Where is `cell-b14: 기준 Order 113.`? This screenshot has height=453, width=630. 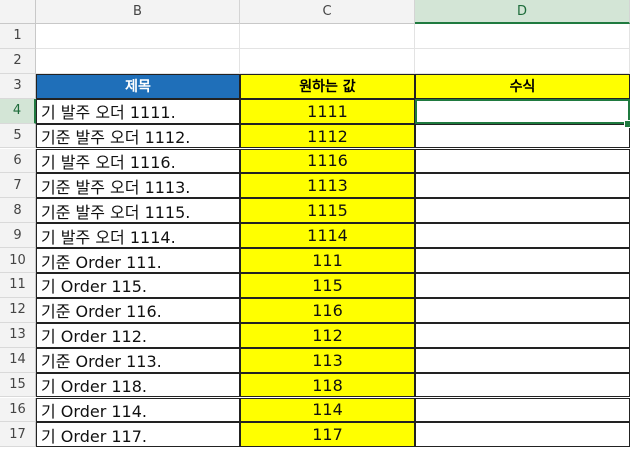 cell-b14: 기준 Order 113. is located at coordinates (138, 360).